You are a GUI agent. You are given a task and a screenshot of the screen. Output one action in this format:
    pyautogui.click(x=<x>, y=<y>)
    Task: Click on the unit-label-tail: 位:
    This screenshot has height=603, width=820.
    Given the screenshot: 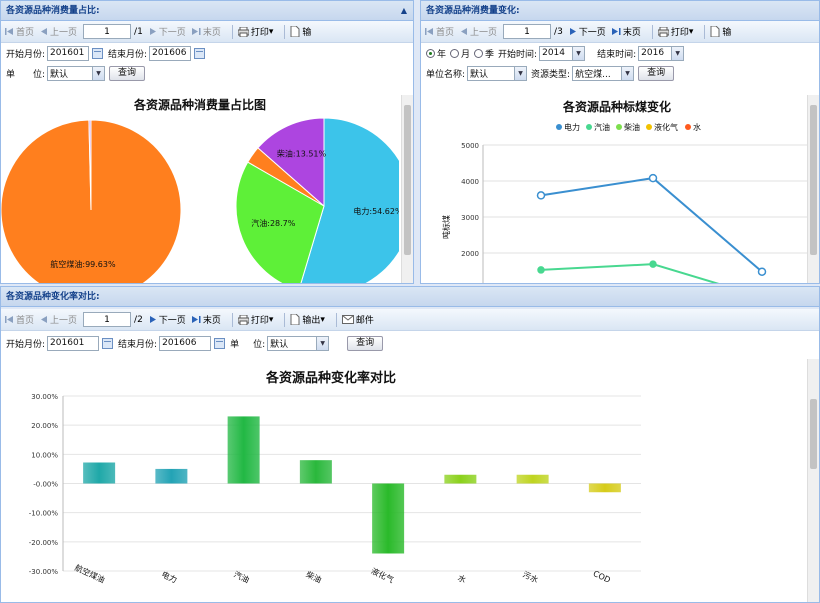 What is the action you would take?
    pyautogui.click(x=259, y=344)
    